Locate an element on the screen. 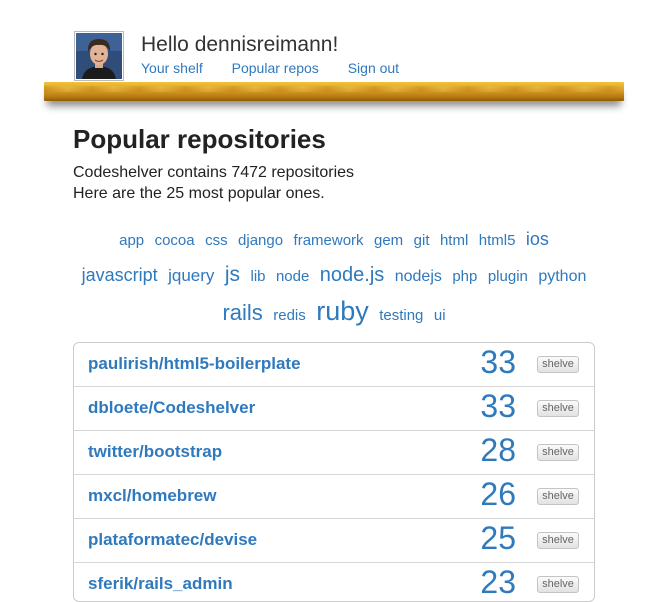 The image size is (666, 602). shelved-count: 23 is located at coordinates (498, 582).